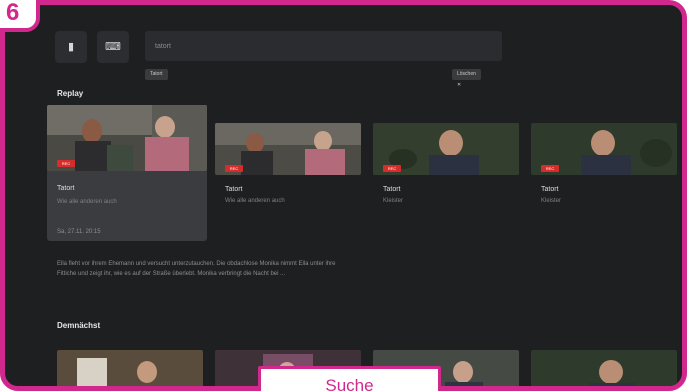  I want to click on keyboard-button: ⌨, so click(113, 47).